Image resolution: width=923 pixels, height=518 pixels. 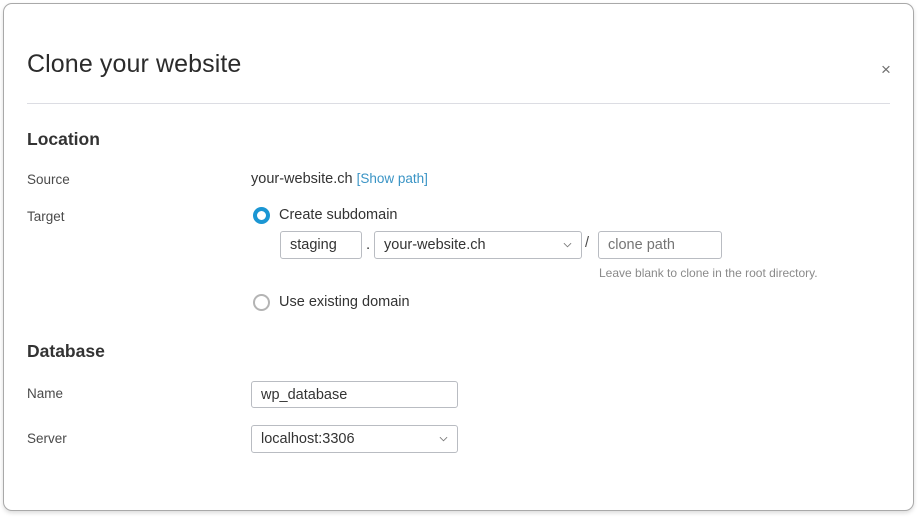 What do you see at coordinates (47, 438) in the screenshot?
I see `database-server-label: Server` at bounding box center [47, 438].